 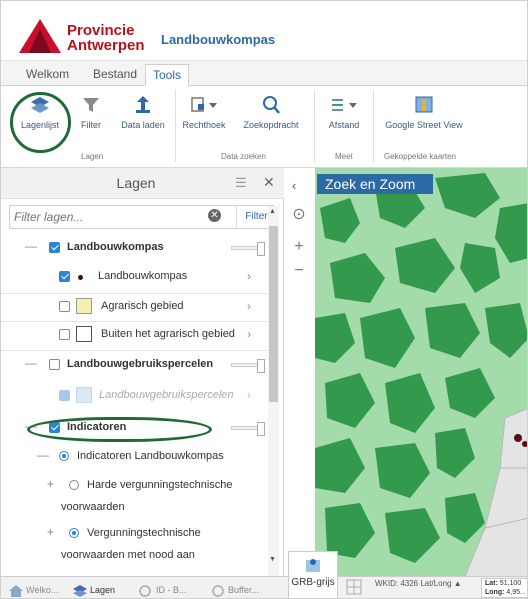 What do you see at coordinates (272, 211) in the screenshot?
I see `scroll-up-icon: ▲` at bounding box center [272, 211].